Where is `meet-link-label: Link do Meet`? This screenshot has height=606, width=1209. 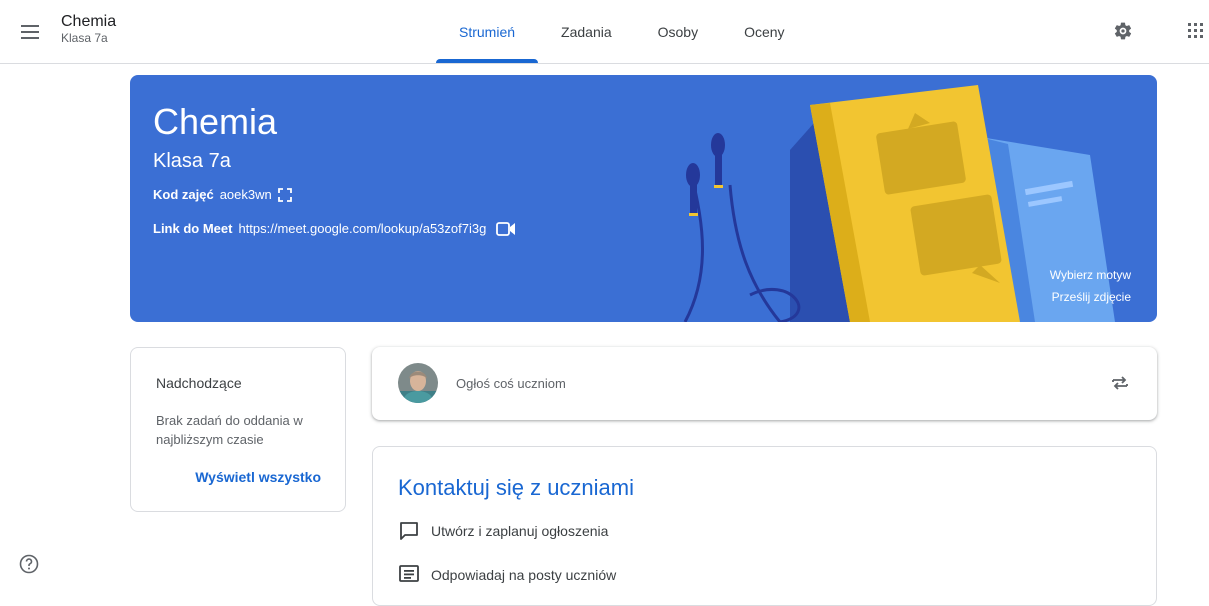 meet-link-label: Link do Meet is located at coordinates (193, 228).